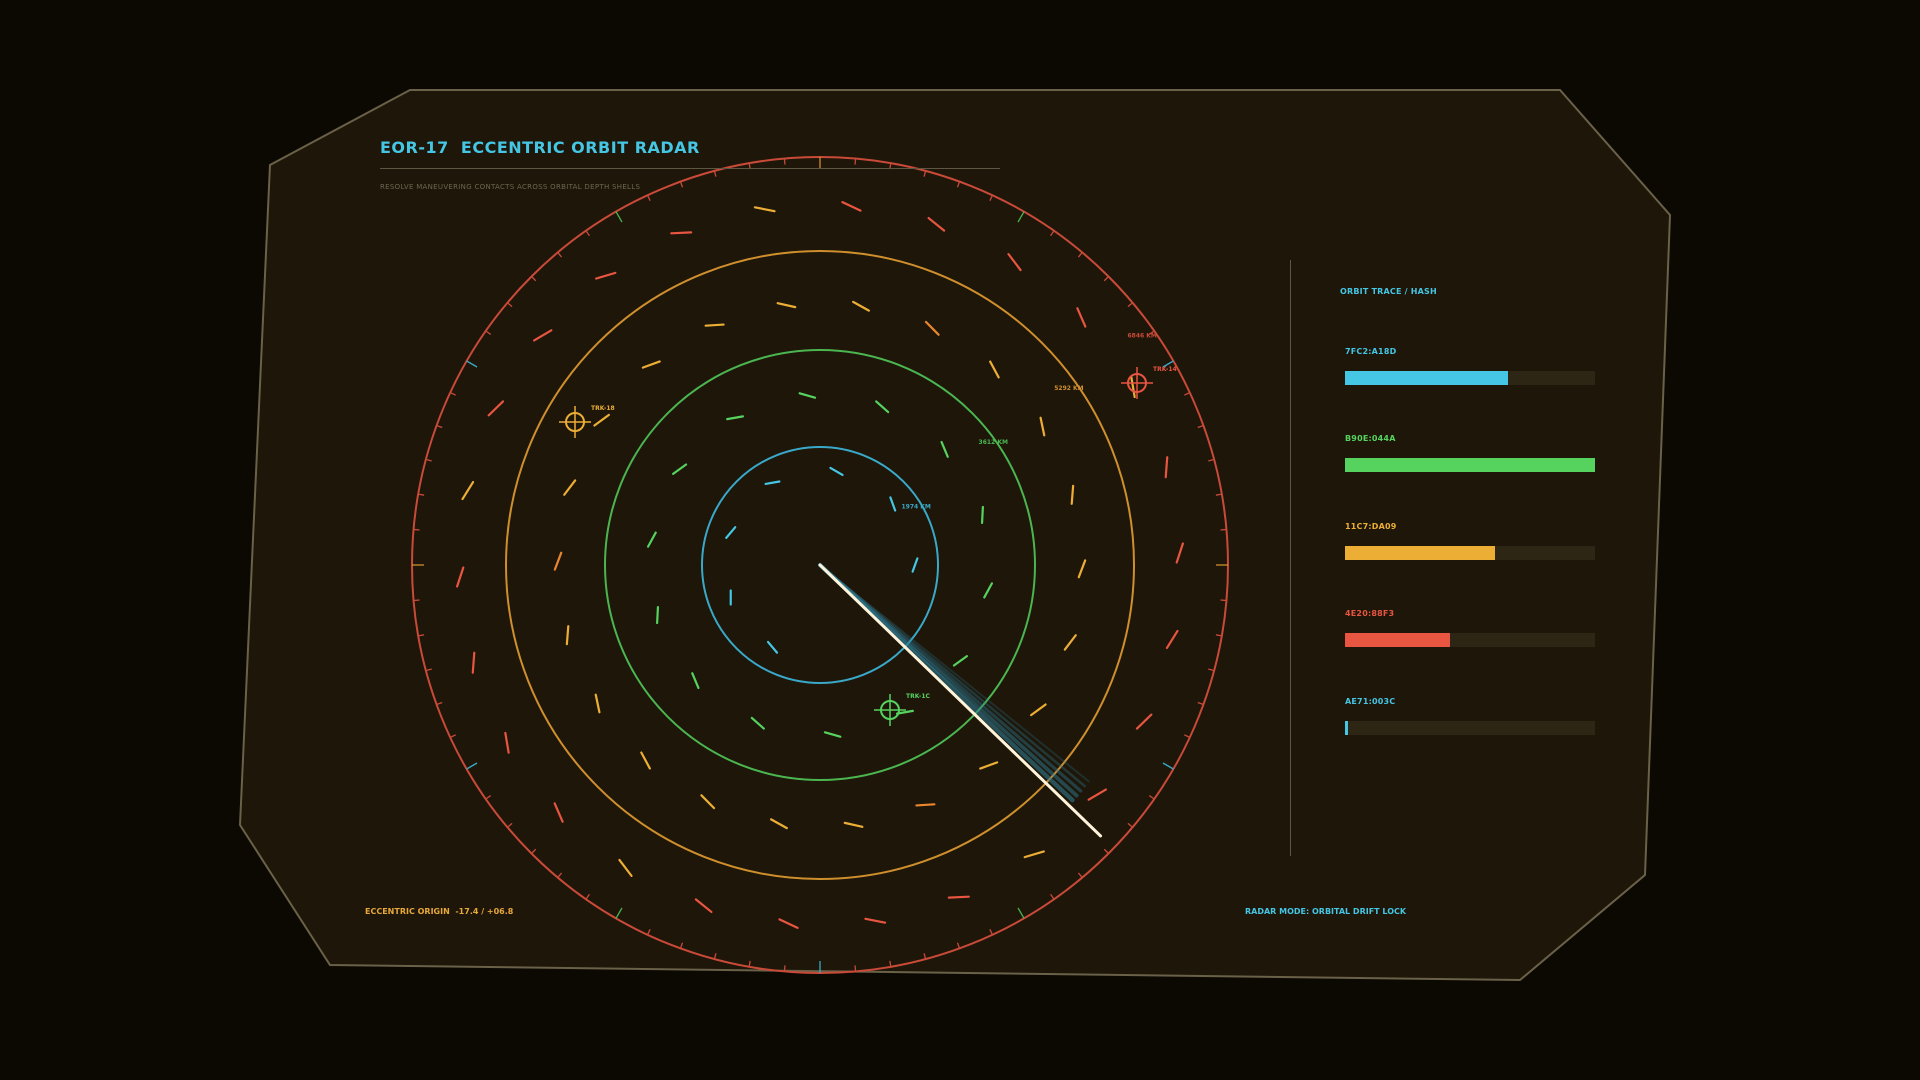  I want to click on ring-range-label: 6846 KM, so click(1141, 335).